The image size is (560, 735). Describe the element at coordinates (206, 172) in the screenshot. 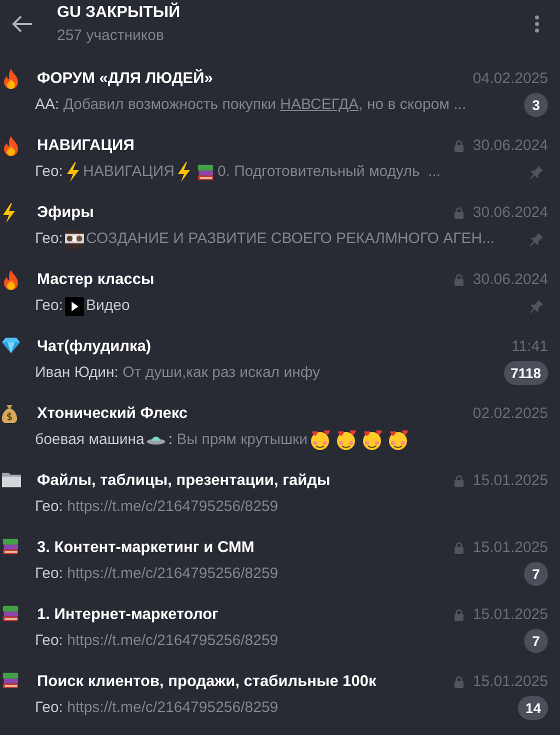

I see `books-icon` at that location.